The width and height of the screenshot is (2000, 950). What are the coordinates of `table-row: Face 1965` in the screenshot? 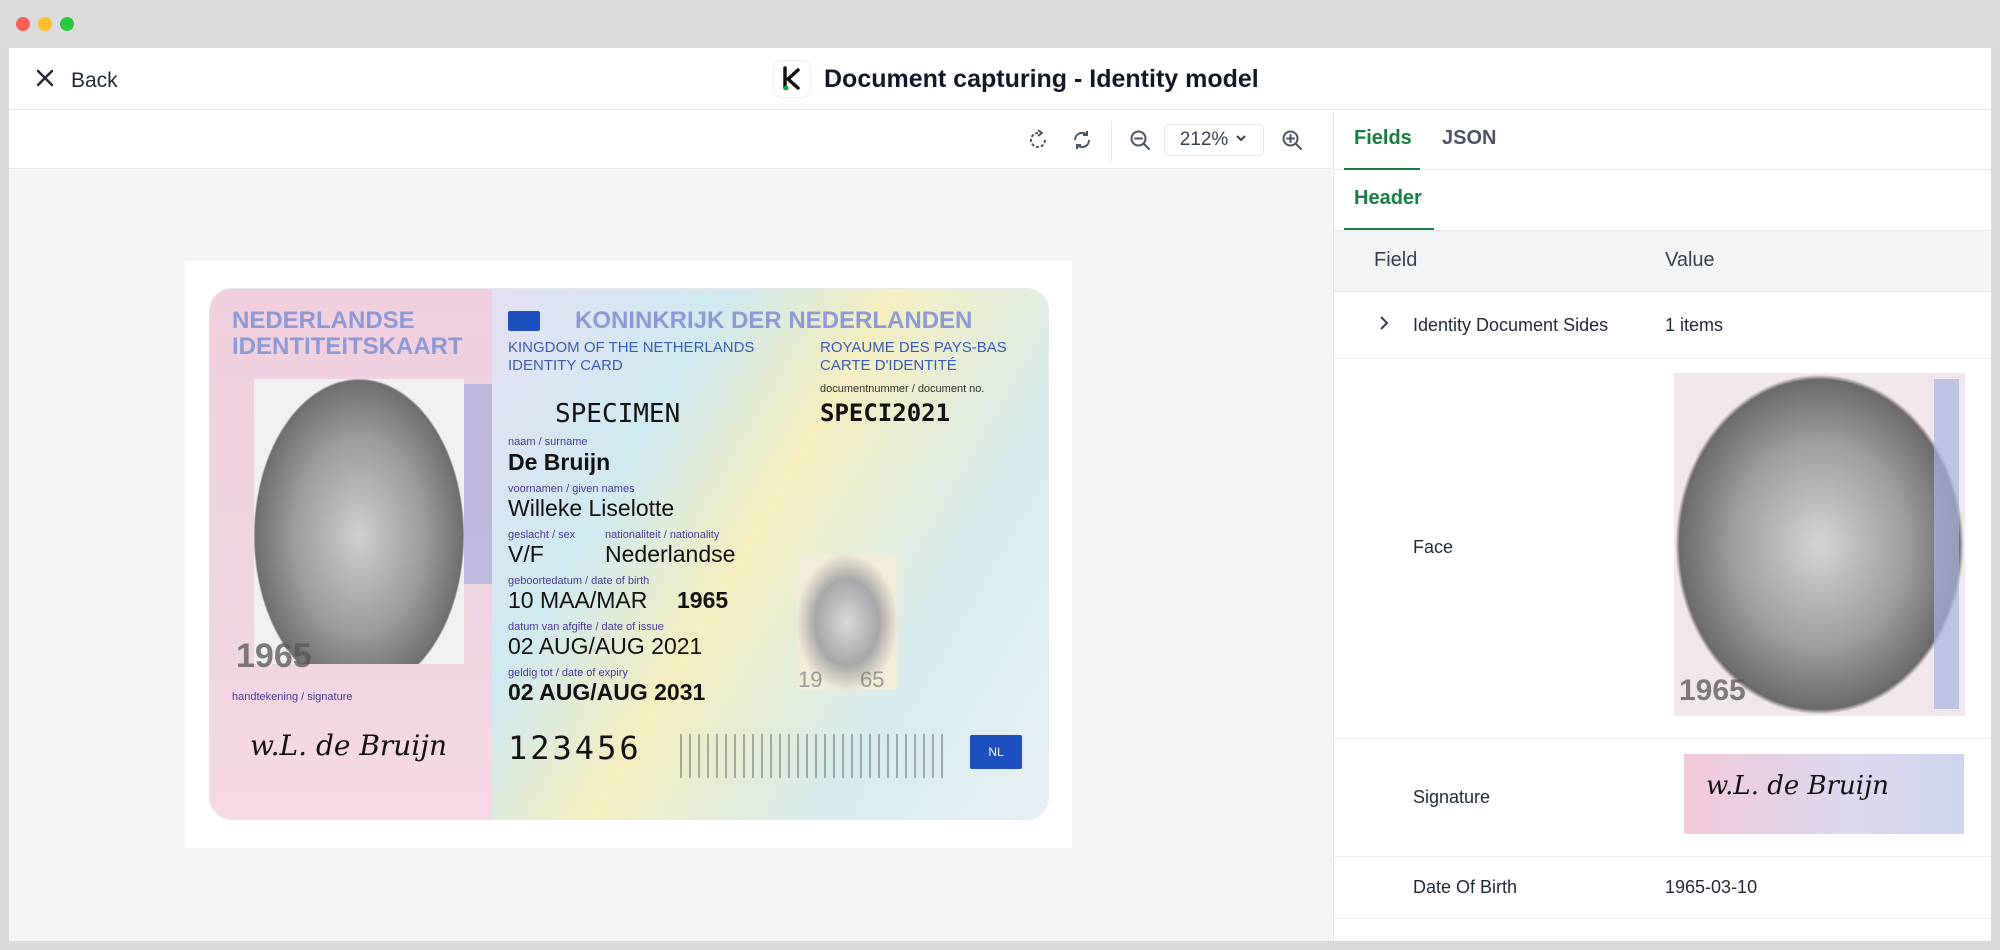 It's located at (1662, 549).